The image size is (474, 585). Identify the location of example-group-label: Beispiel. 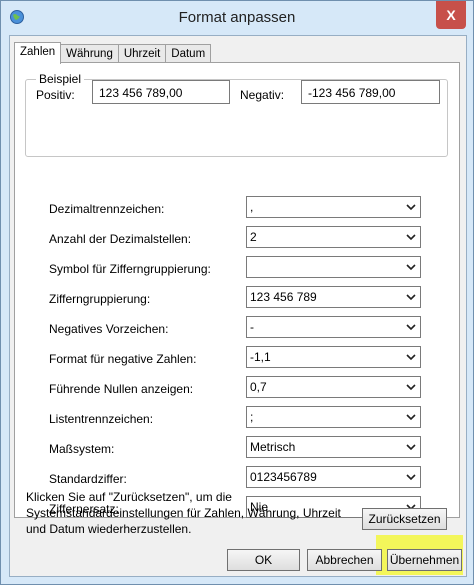
(60, 79).